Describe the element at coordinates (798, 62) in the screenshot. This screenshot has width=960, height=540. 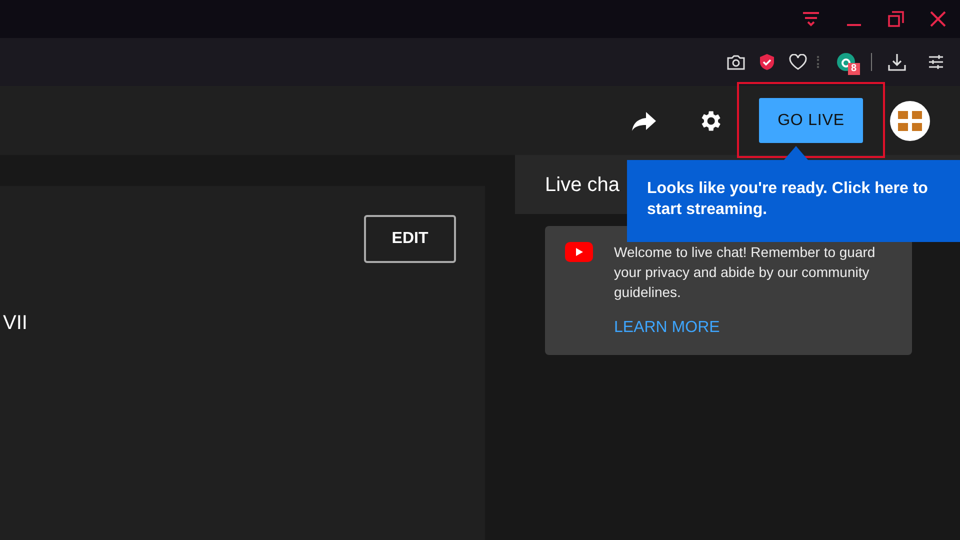
I see `heart-icon` at that location.